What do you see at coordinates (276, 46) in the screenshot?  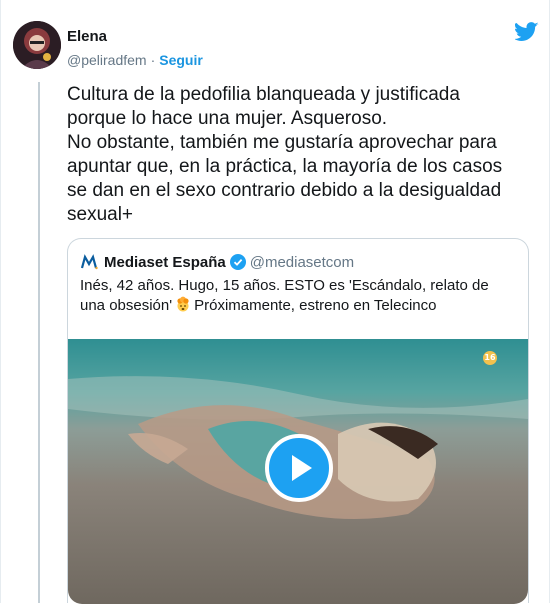 I see `tweet-header: Elena @peliradfem · Seguir` at bounding box center [276, 46].